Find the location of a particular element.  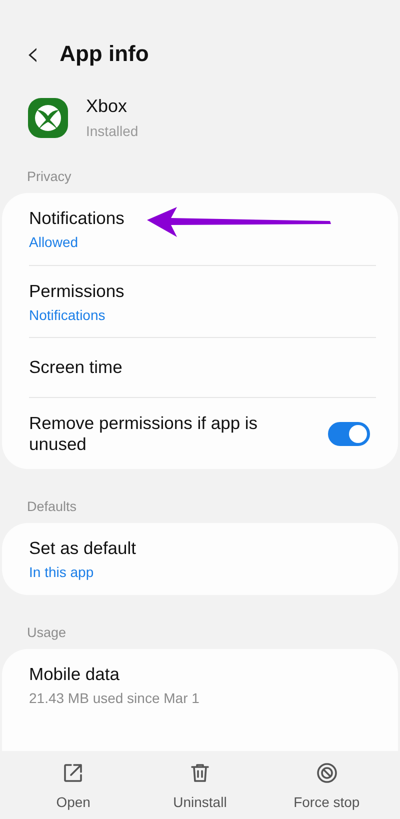

app-status: Installed is located at coordinates (112, 131).